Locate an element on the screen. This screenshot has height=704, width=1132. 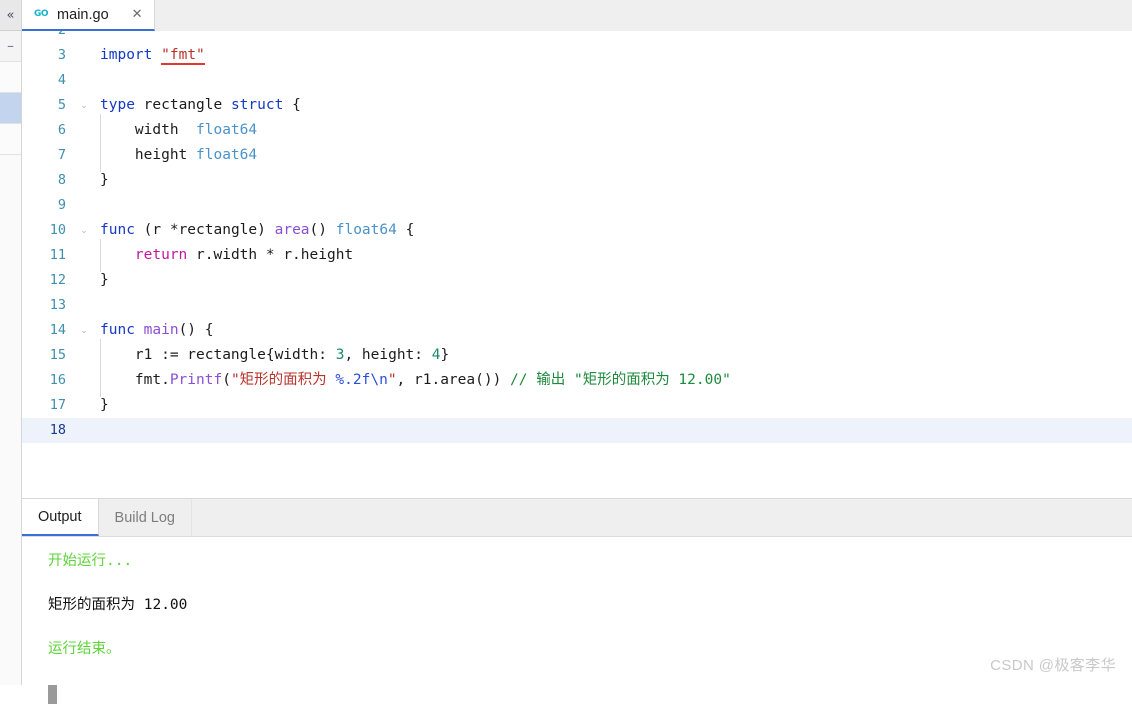
line-number: 16 is located at coordinates (57, 380).